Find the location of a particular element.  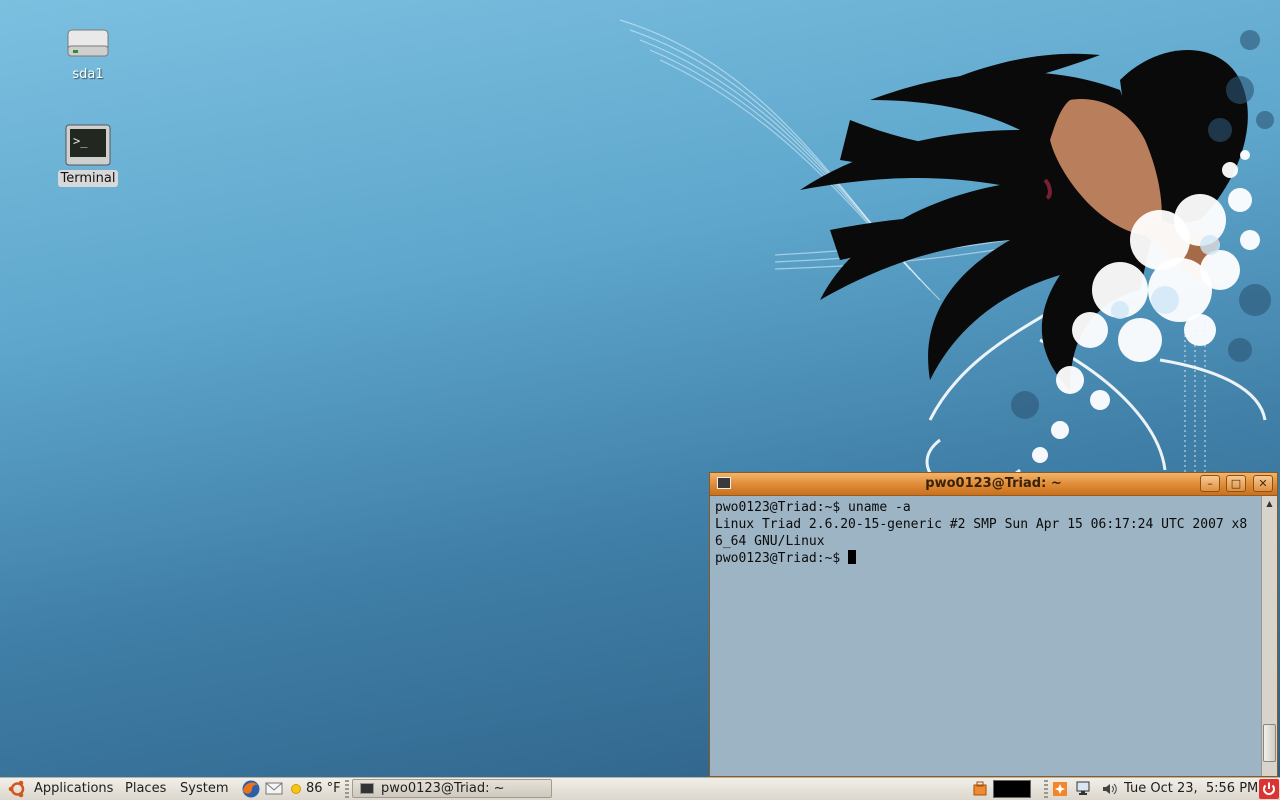

network-icon is located at coordinates (1084, 789).